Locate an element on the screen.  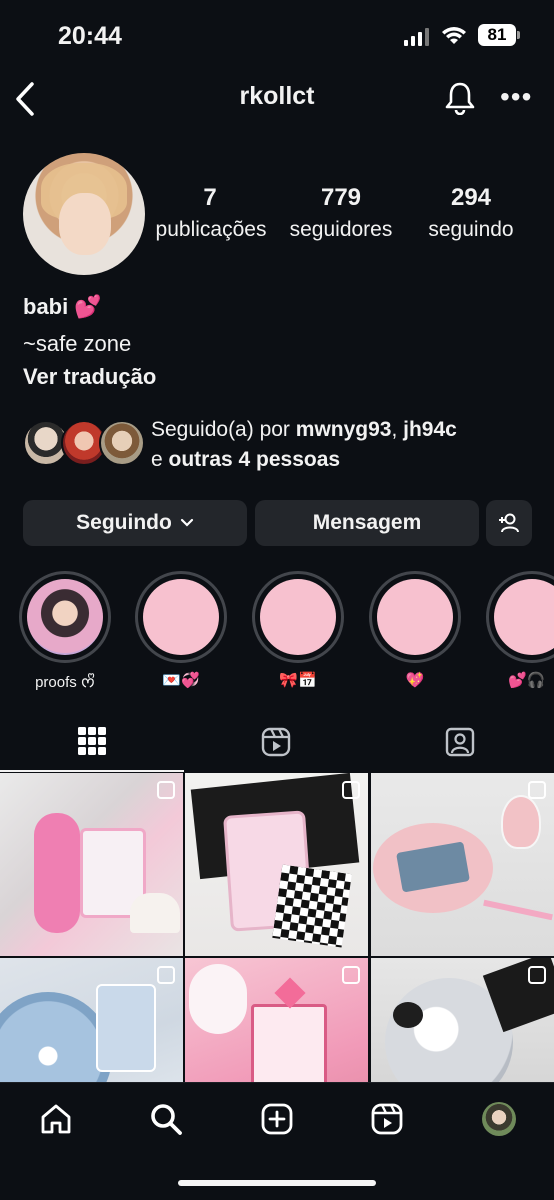
stat-following: 294 seguindo is located at coordinates (471, 213).